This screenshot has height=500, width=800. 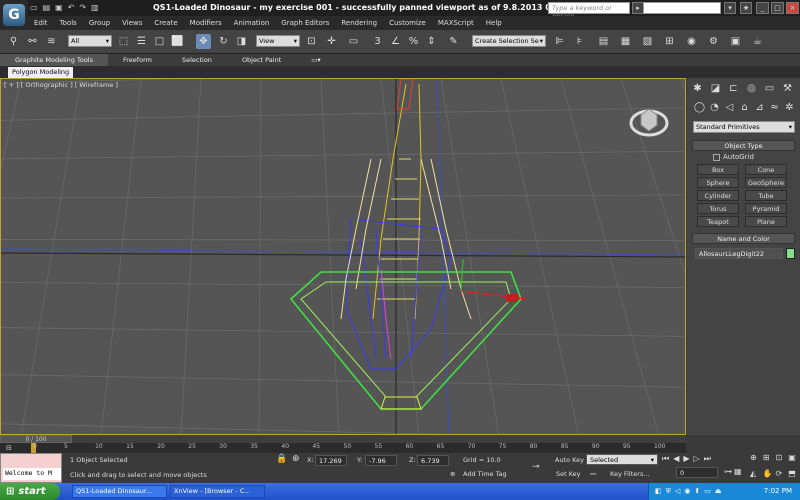 What do you see at coordinates (756, 460) in the screenshot?
I see `zoom-icon: ⊕` at bounding box center [756, 460].